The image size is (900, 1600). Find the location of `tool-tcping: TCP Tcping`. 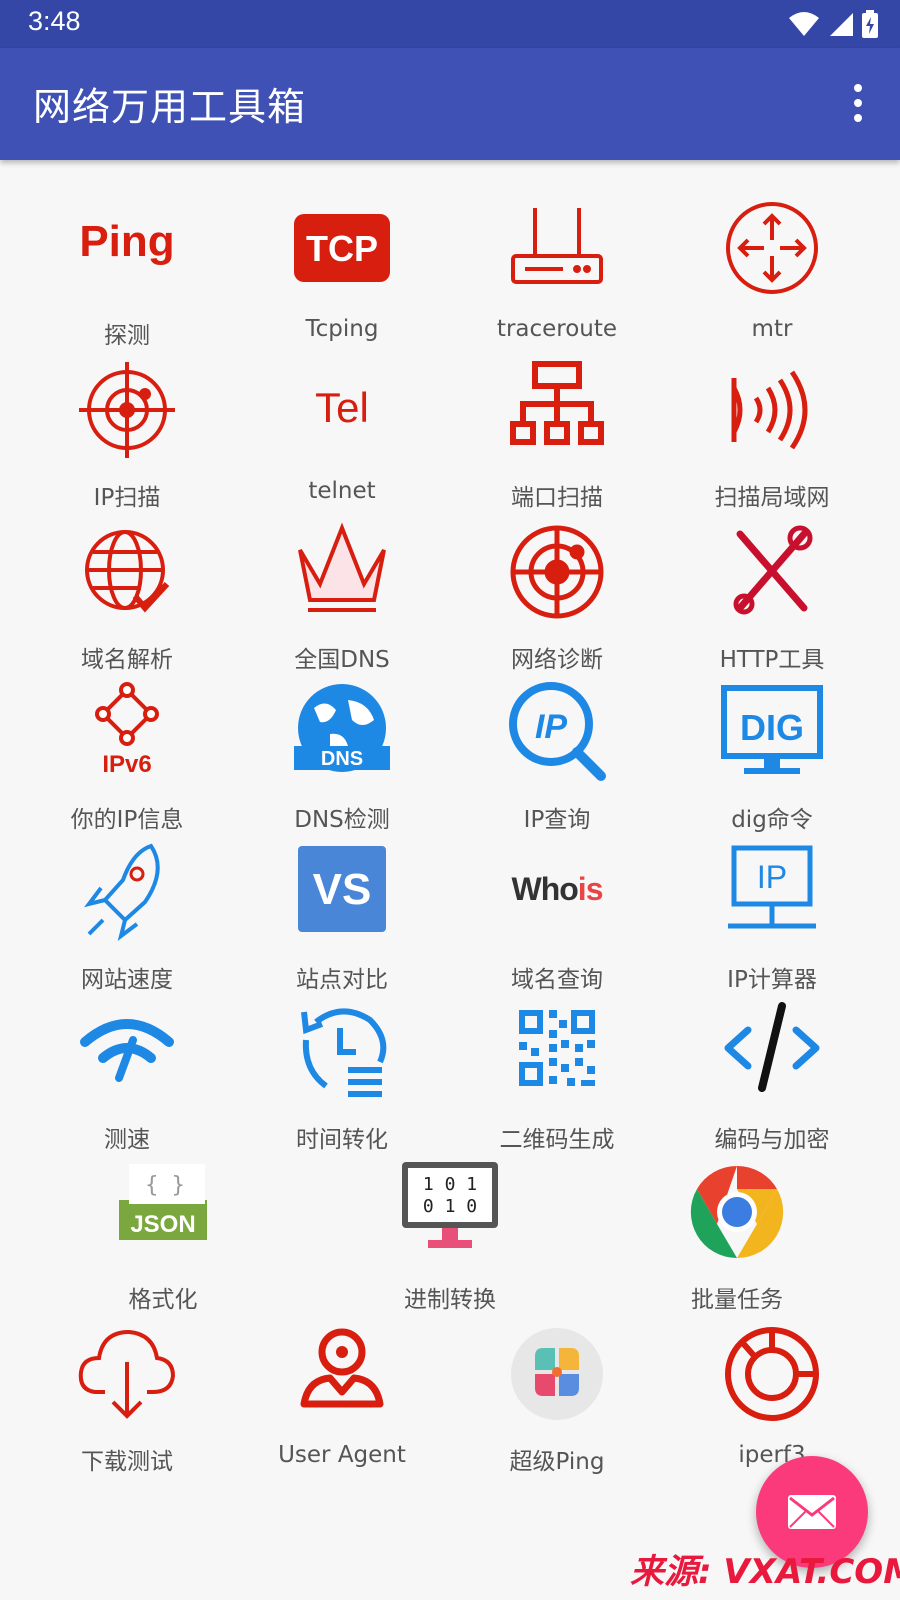

tool-tcping: TCP Tcping is located at coordinates (342, 271).